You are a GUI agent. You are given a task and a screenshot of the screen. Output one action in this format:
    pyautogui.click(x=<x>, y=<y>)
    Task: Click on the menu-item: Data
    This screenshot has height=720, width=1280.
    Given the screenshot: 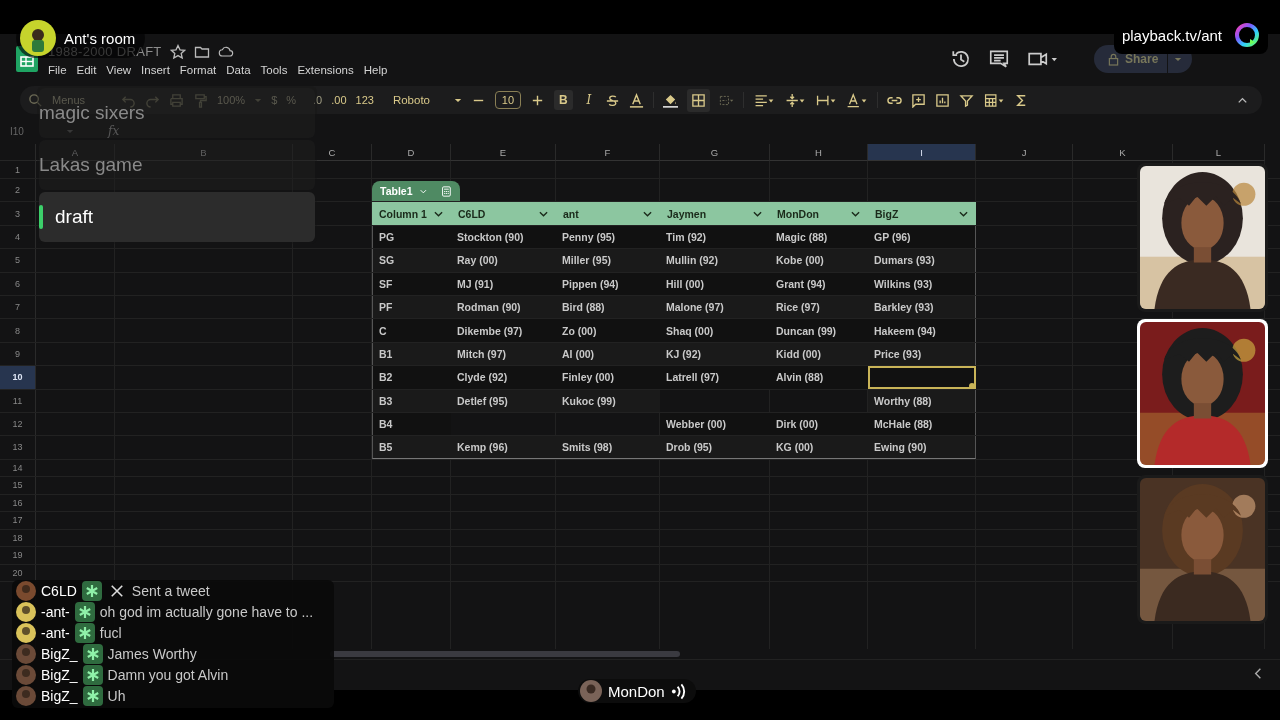 What is the action you would take?
    pyautogui.click(x=238, y=69)
    